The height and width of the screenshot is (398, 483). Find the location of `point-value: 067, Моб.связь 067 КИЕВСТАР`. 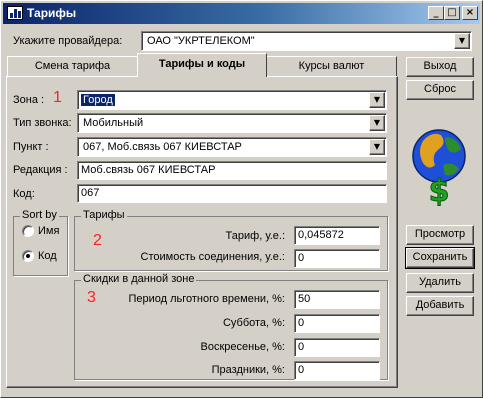

point-value: 067, Моб.связь 067 КИЕВСТАР is located at coordinates (162, 147).